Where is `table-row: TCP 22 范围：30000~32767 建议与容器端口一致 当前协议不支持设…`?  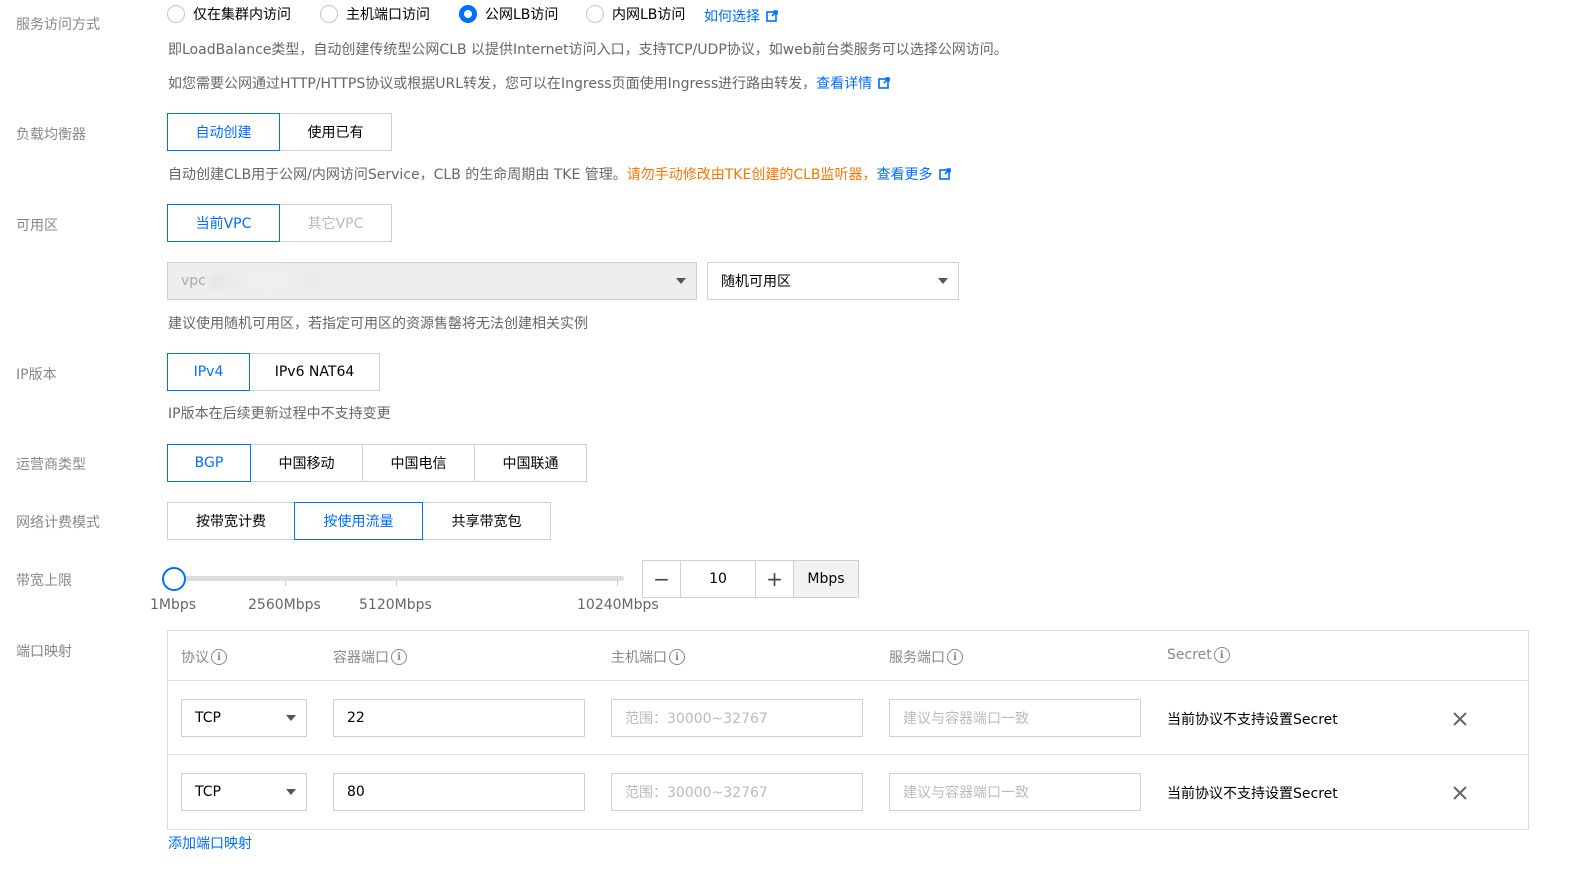
table-row: TCP 22 范围：30000~32767 建议与容器端口一致 当前协议不支持设… is located at coordinates (848, 718).